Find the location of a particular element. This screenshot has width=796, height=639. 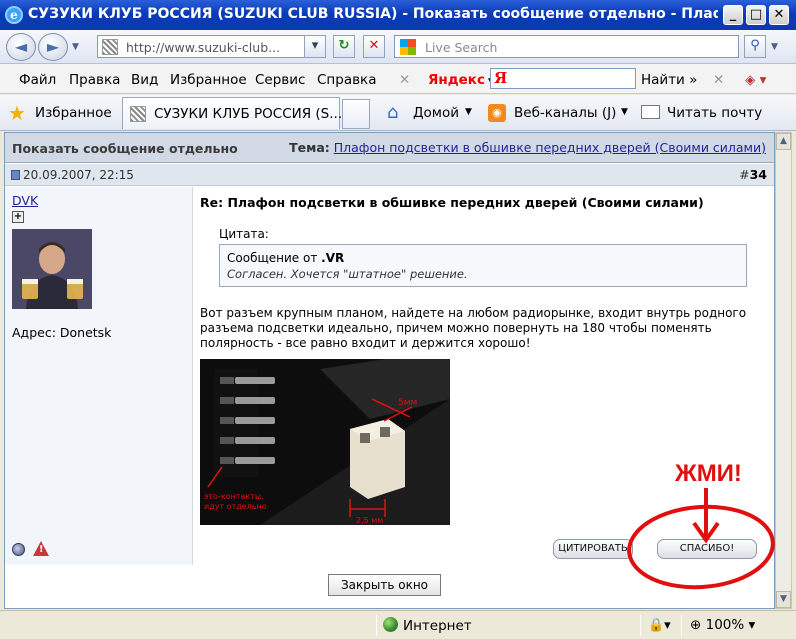

vertical-scrollbar: ▲ ▼ is located at coordinates (783, 370).